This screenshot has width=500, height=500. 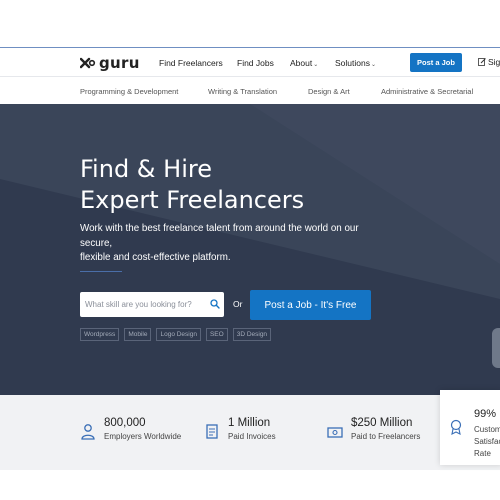 What do you see at coordinates (129, 91) in the screenshot?
I see `category-programming: Programming & Development` at bounding box center [129, 91].